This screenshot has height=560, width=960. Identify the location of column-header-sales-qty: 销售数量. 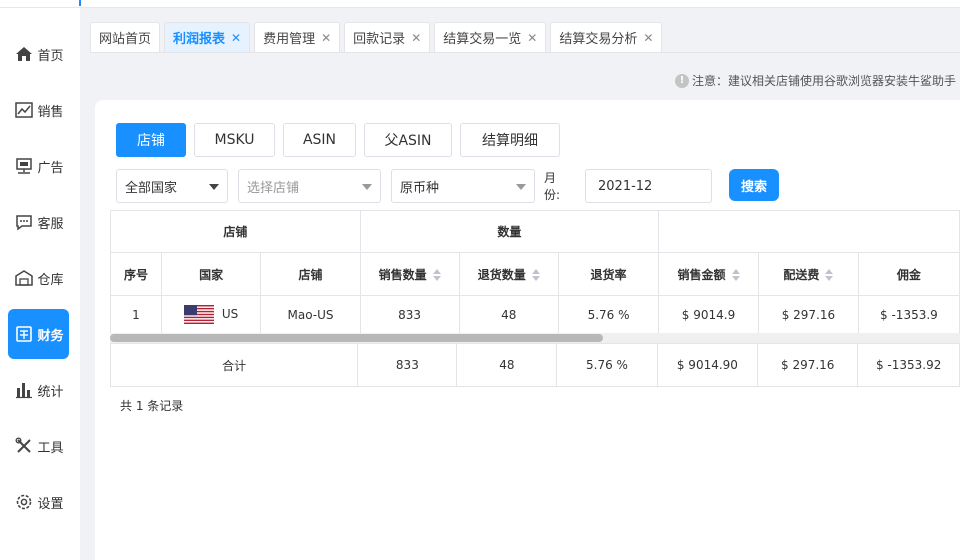
(409, 274).